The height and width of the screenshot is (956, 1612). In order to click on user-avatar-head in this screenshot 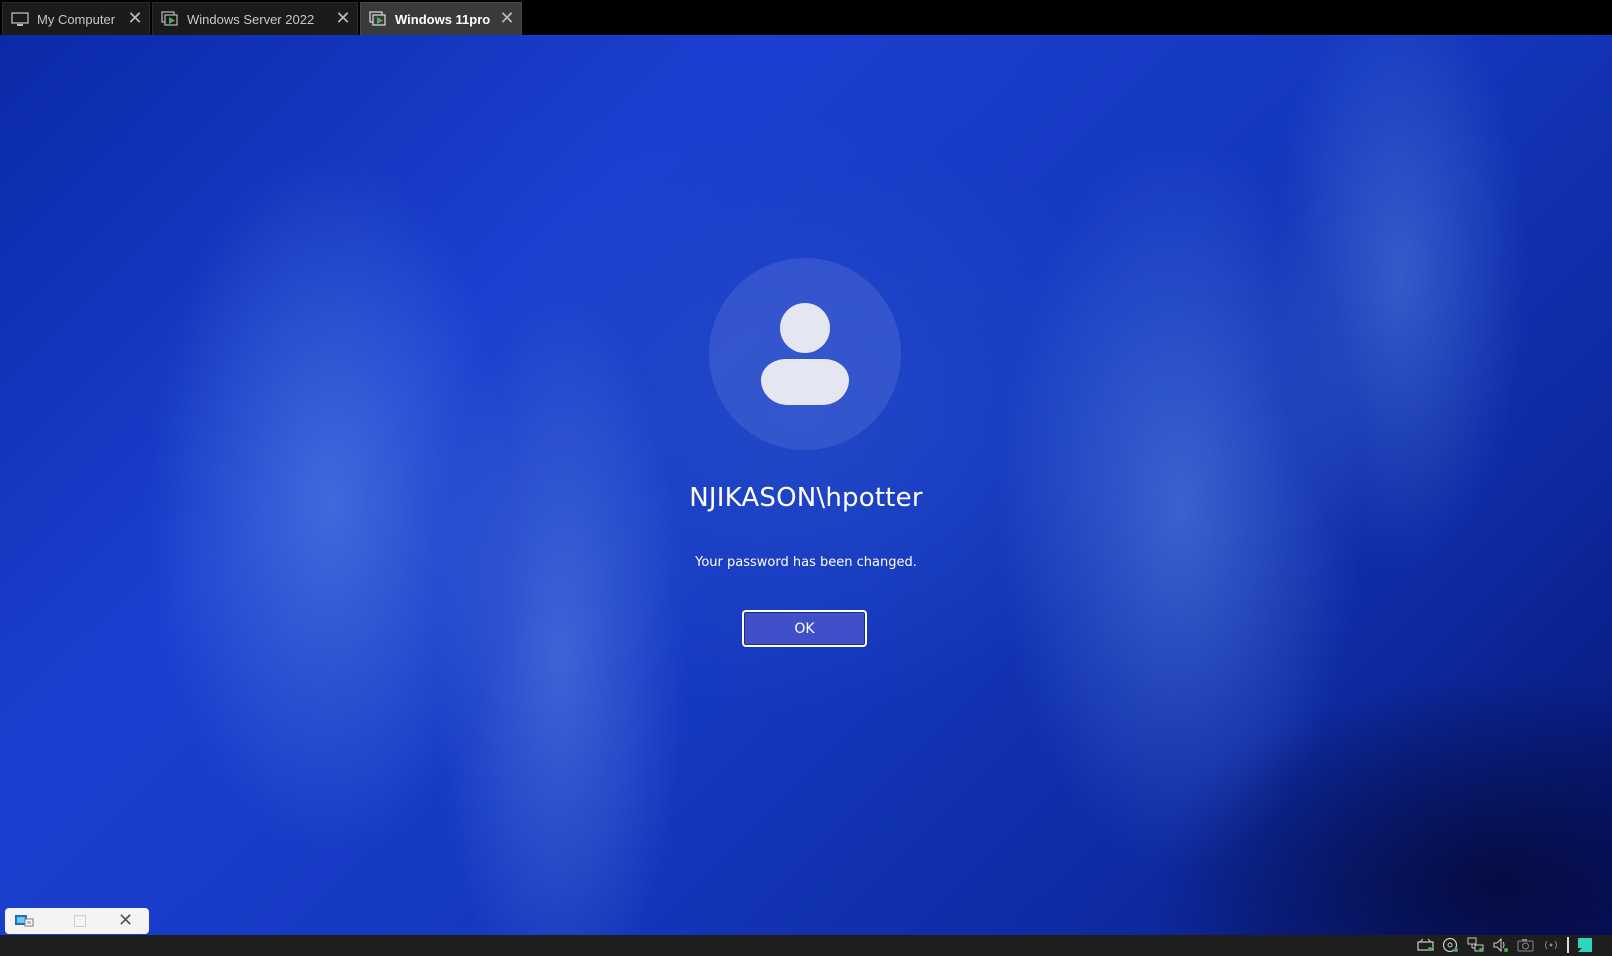, I will do `click(805, 328)`.